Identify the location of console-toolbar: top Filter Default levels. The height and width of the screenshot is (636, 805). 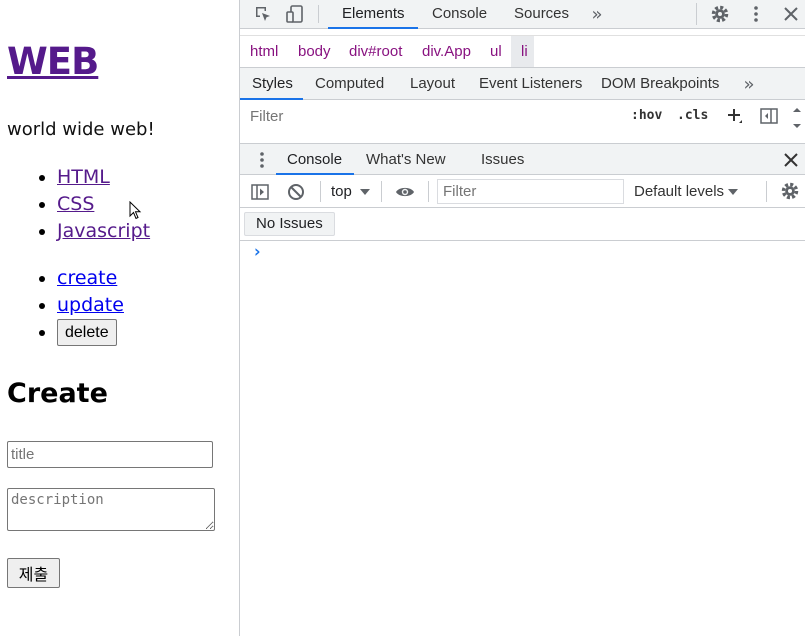
(522, 191).